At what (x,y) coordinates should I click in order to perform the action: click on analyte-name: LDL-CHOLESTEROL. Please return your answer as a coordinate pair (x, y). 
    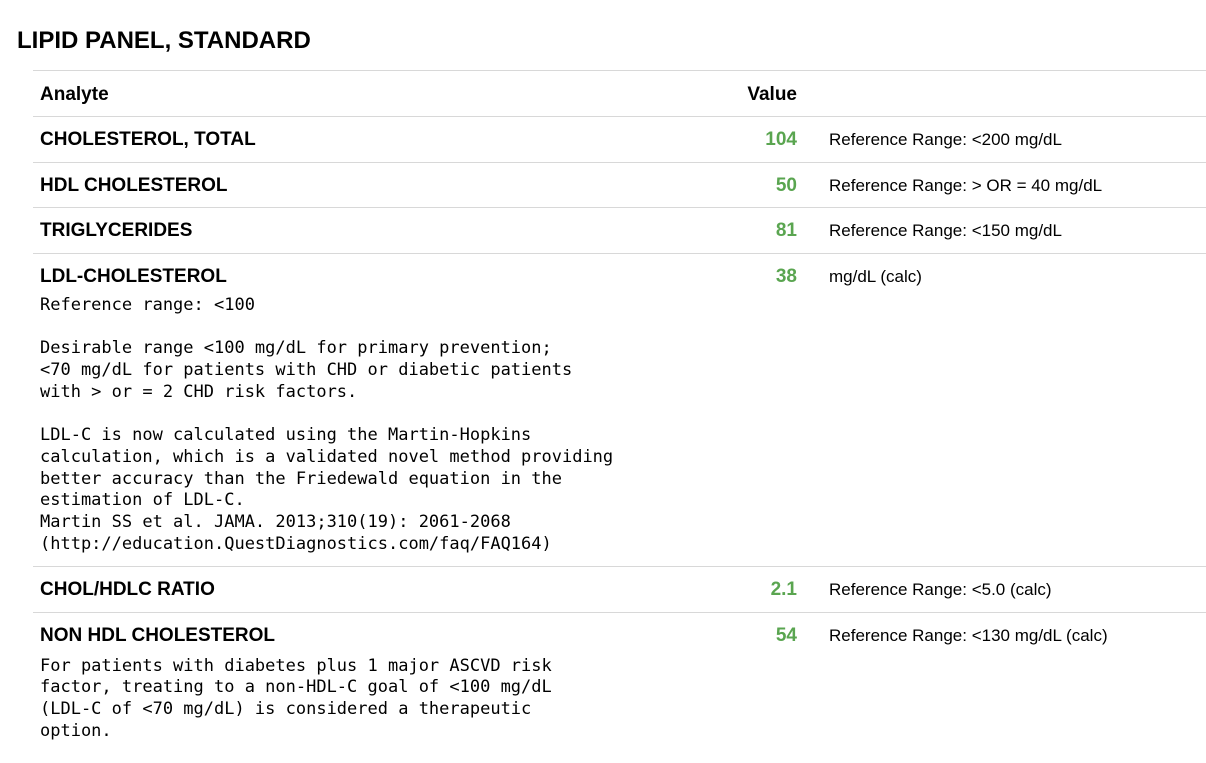
    Looking at the image, I should click on (133, 277).